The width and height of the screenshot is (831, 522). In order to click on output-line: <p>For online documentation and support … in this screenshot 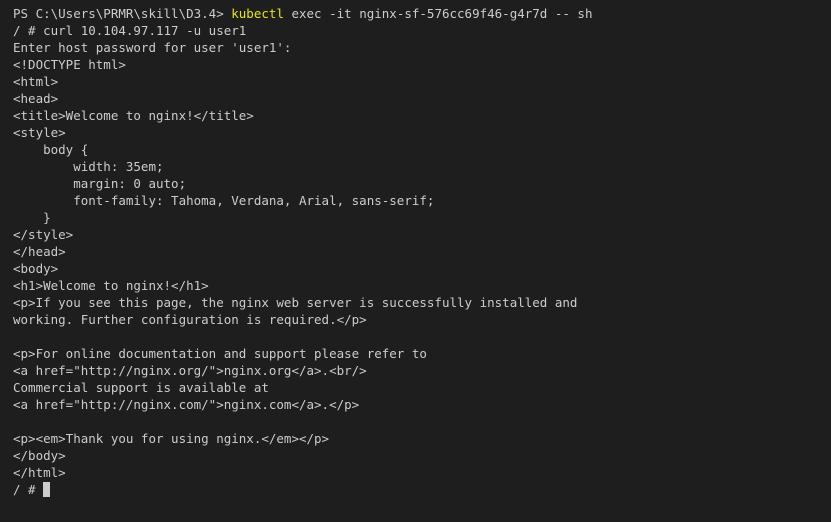, I will do `click(220, 353)`.